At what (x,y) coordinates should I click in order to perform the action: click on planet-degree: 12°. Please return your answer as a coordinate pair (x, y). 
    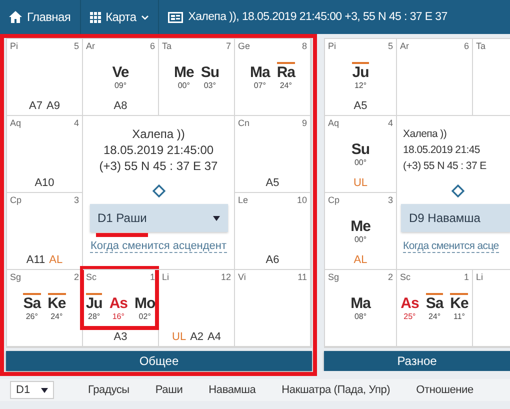
    Looking at the image, I should click on (360, 85).